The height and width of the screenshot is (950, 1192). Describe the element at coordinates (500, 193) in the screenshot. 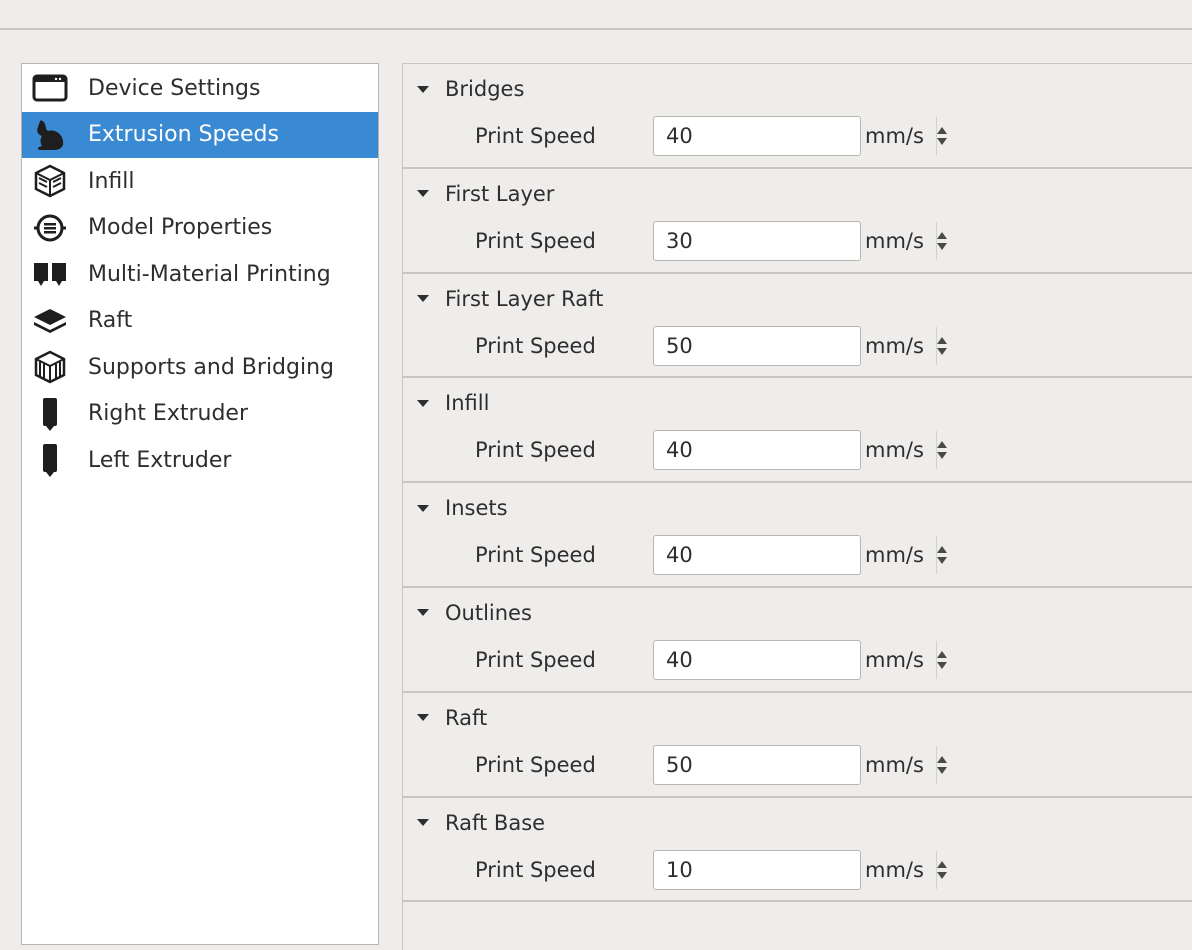

I see `section-title: First Layer` at that location.